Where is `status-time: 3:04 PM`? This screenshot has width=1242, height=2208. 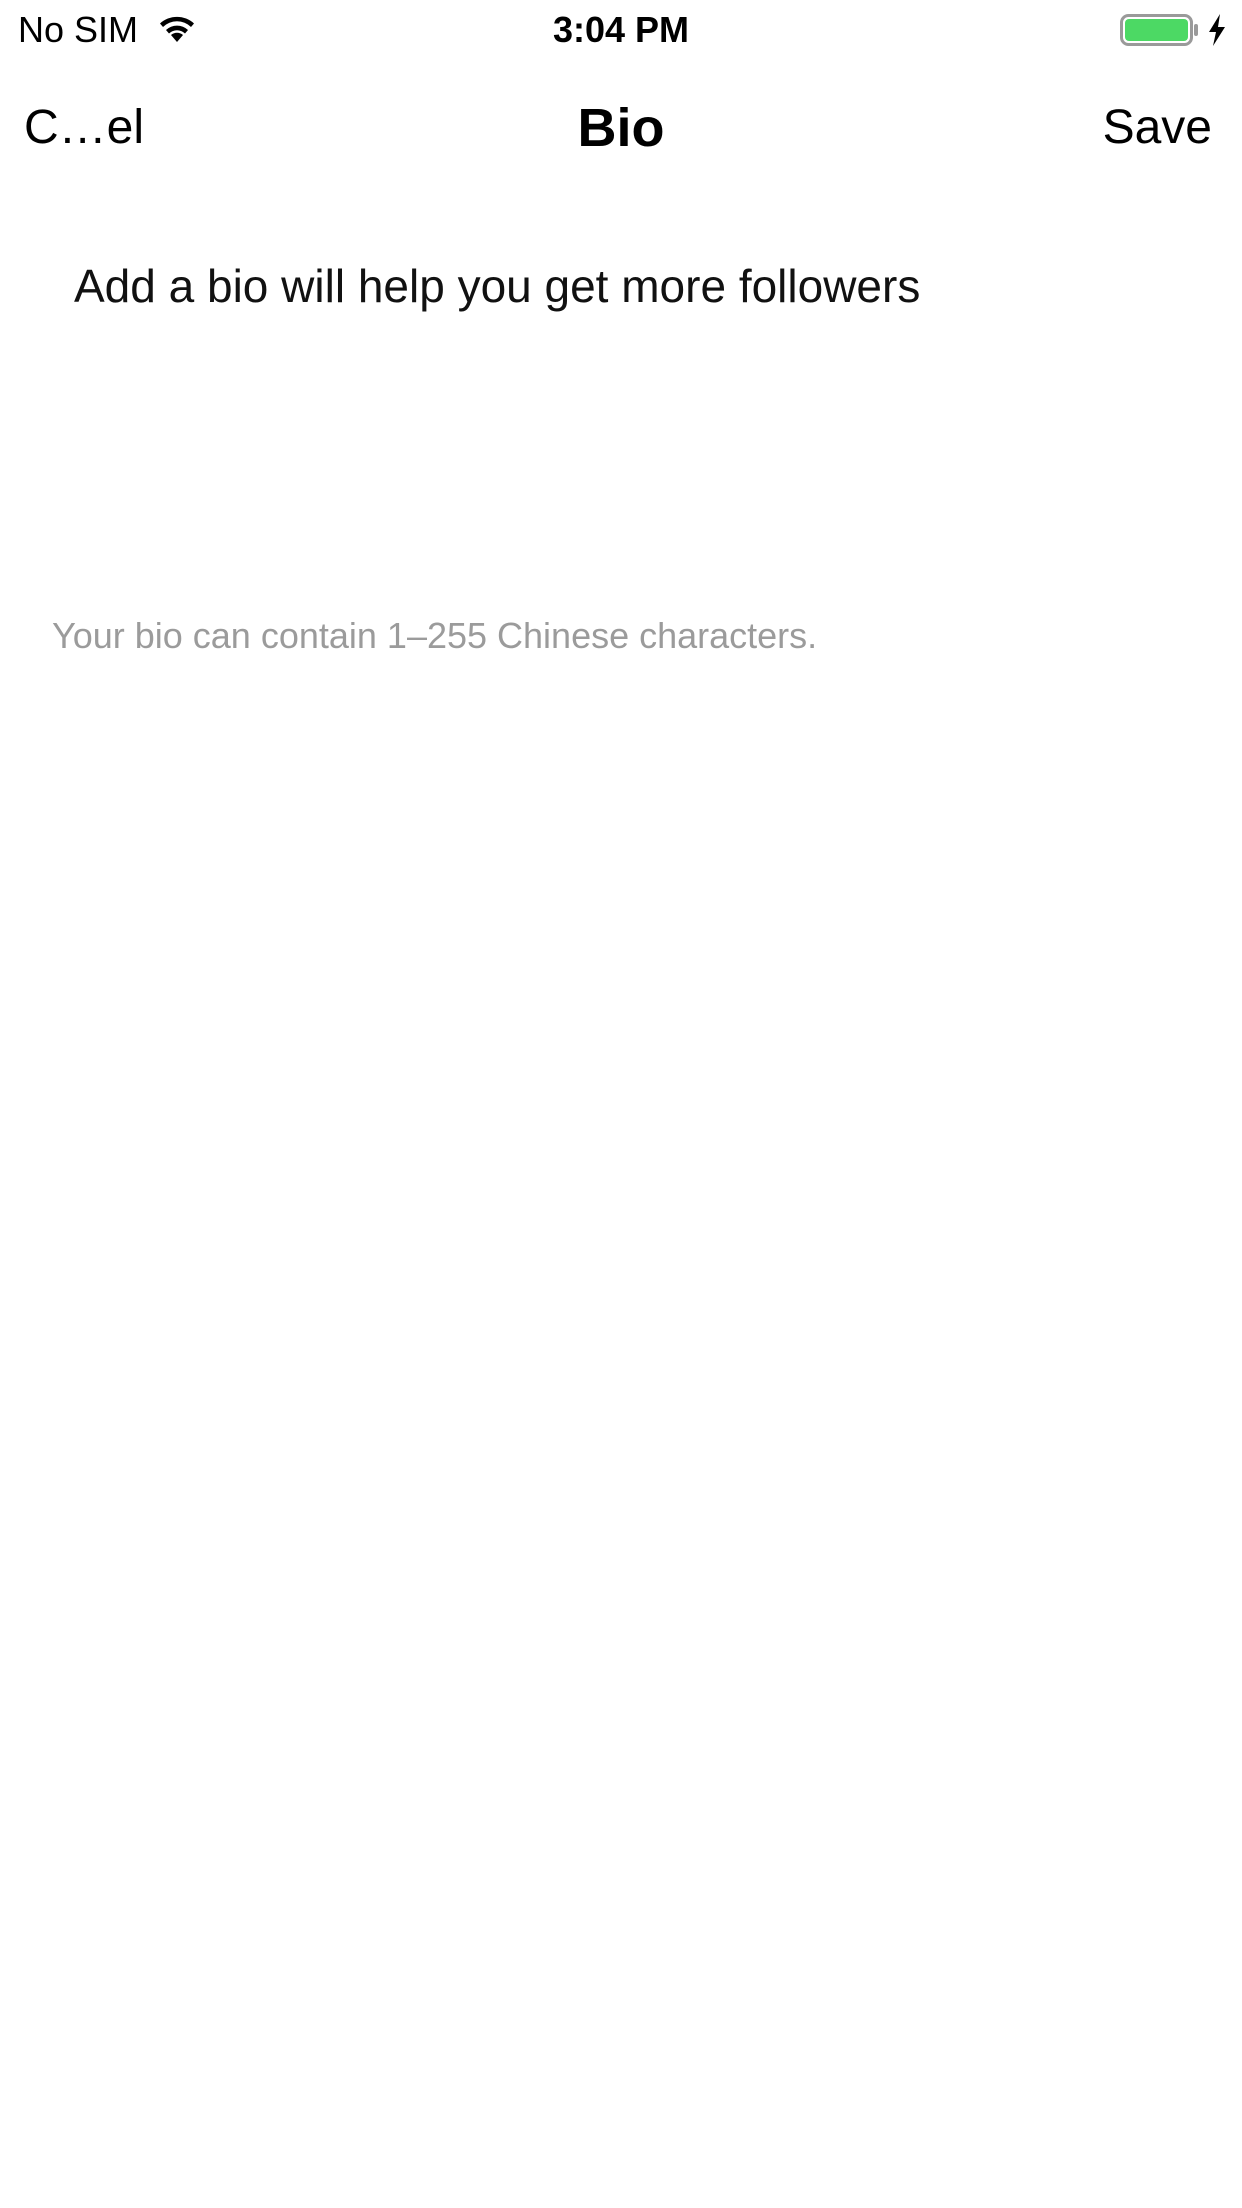
status-time: 3:04 PM is located at coordinates (621, 29).